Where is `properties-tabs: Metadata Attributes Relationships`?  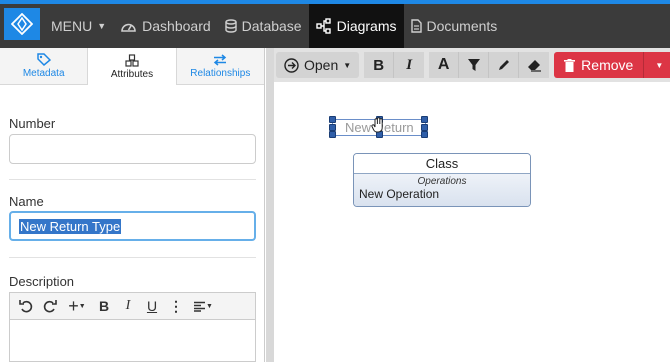
properties-tabs: Metadata Attributes Relationships is located at coordinates (132, 66).